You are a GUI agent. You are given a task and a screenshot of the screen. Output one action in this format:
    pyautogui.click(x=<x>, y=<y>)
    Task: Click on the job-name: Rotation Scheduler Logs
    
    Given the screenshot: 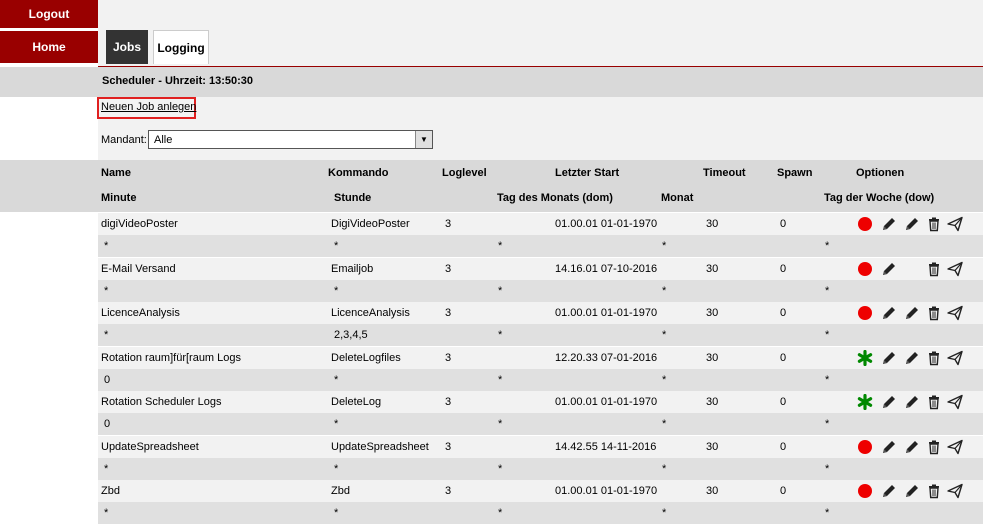 What is the action you would take?
    pyautogui.click(x=161, y=402)
    